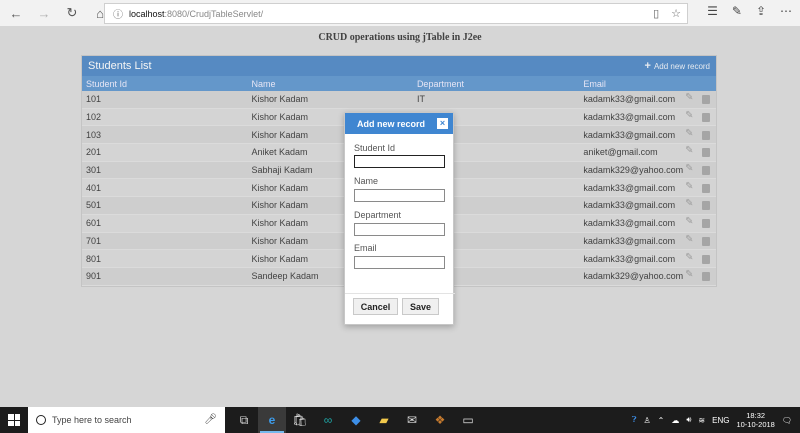 This screenshot has width=800, height=433. Describe the element at coordinates (712, 11) in the screenshot. I see `favorites-icon: ☰` at that location.